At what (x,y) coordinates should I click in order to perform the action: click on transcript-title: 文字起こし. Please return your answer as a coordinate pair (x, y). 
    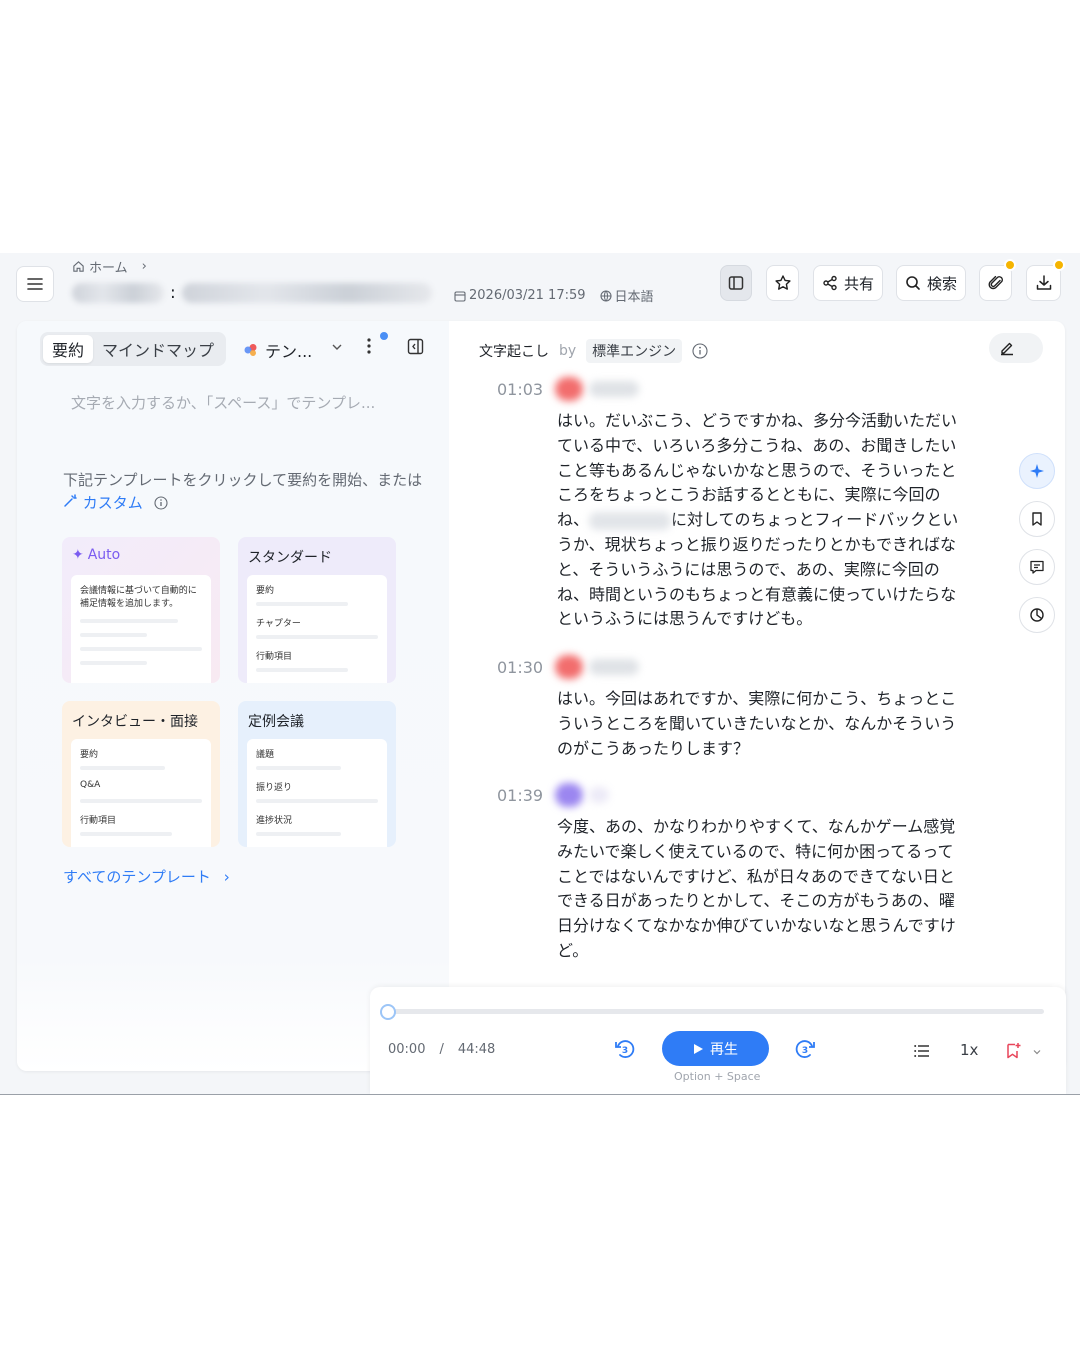
    Looking at the image, I should click on (514, 352).